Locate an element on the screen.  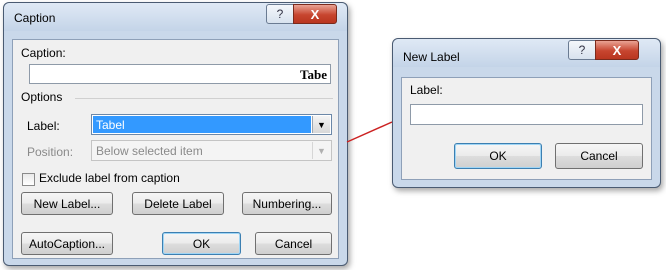
label-dropdown: Tabel ▼ is located at coordinates (211, 124).